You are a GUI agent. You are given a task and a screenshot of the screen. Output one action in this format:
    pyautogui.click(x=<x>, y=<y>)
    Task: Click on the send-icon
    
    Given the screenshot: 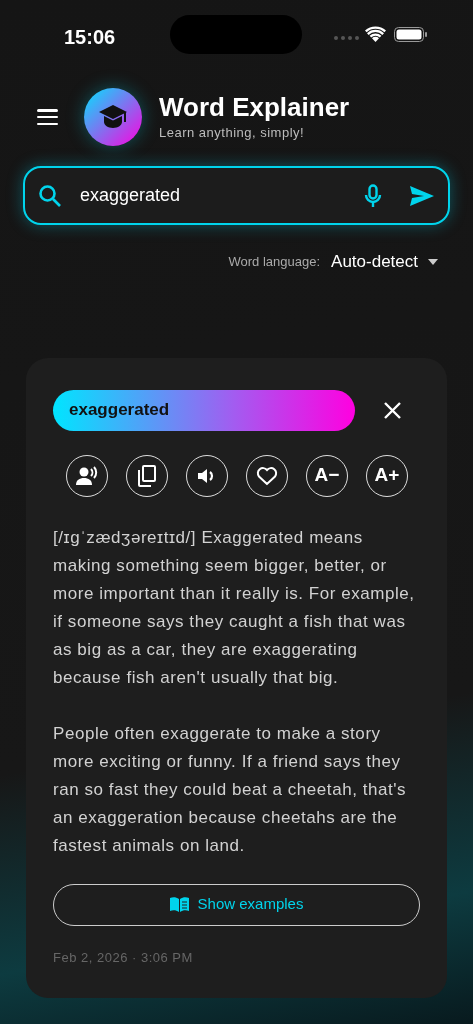 What is the action you would take?
    pyautogui.click(x=422, y=195)
    